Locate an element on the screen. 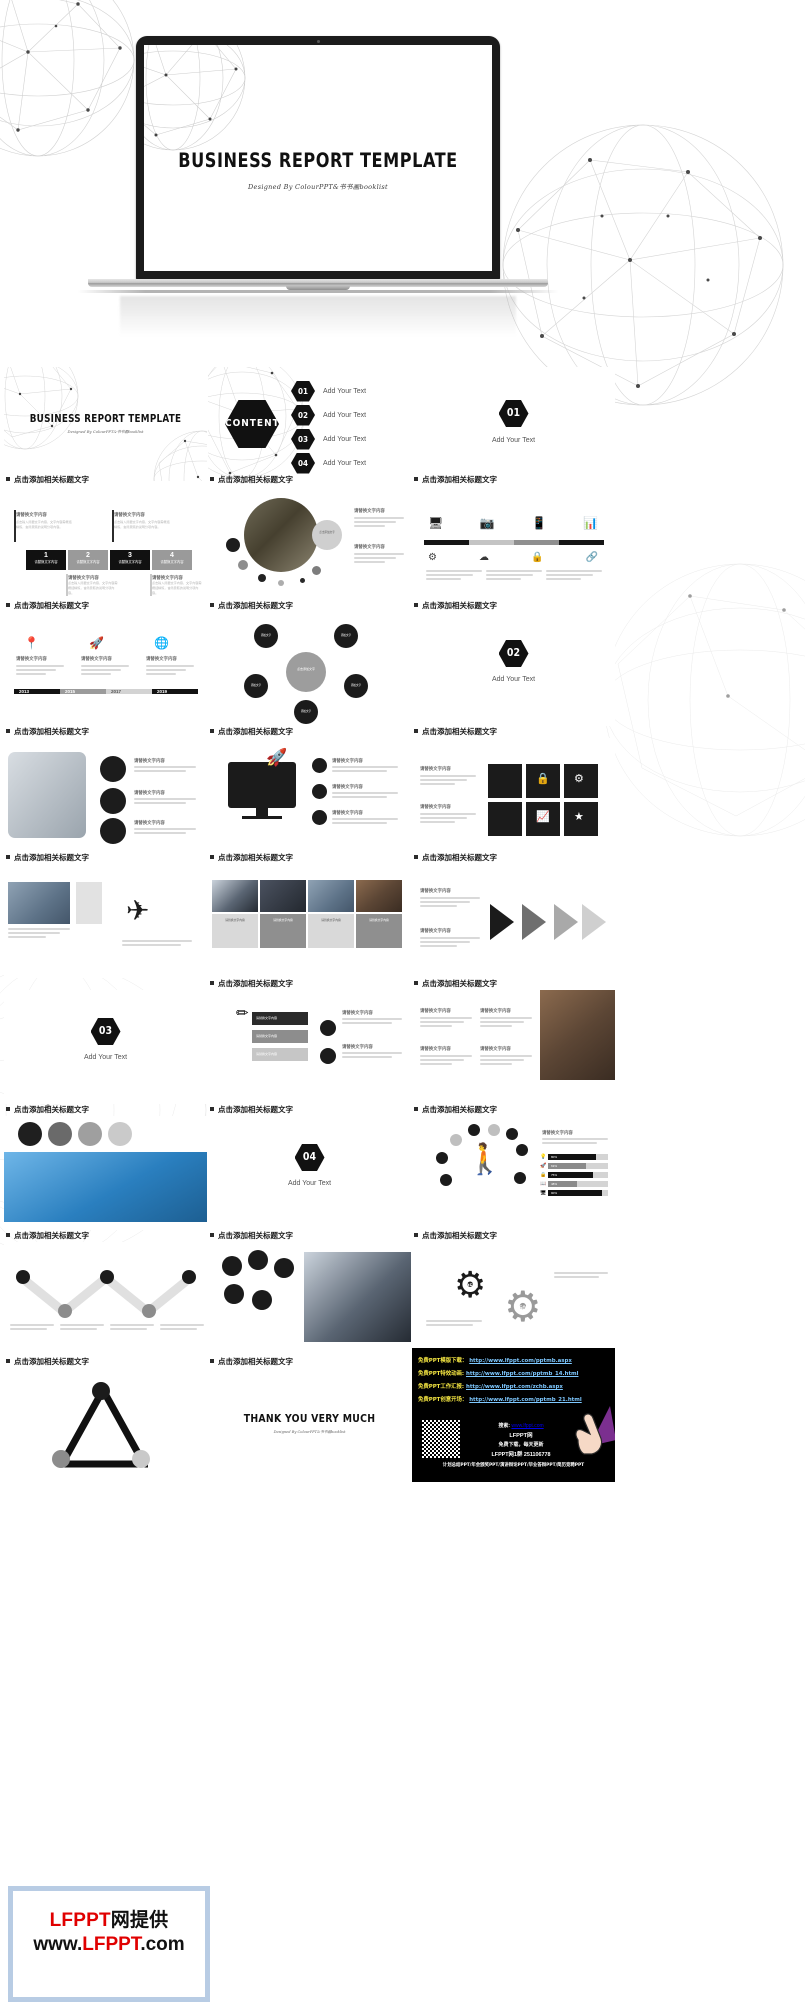  slide-section-01: 01 Add Your Text is located at coordinates (513, 424).